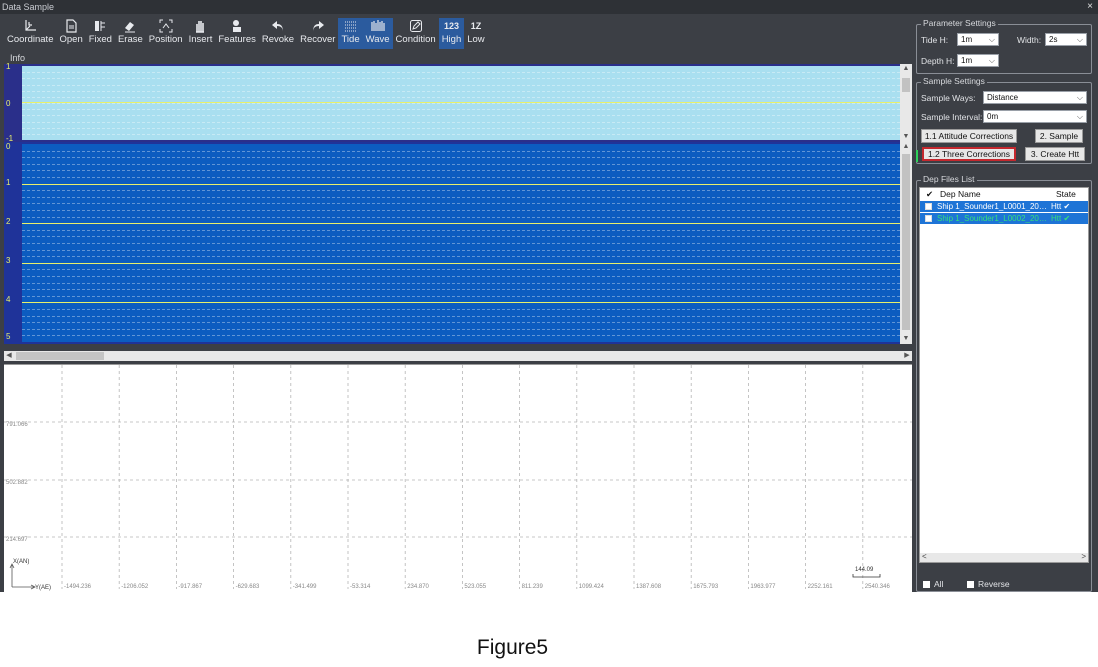 This screenshot has width=1098, height=667. I want to click on width-select: 2s ⌵, so click(1066, 39).